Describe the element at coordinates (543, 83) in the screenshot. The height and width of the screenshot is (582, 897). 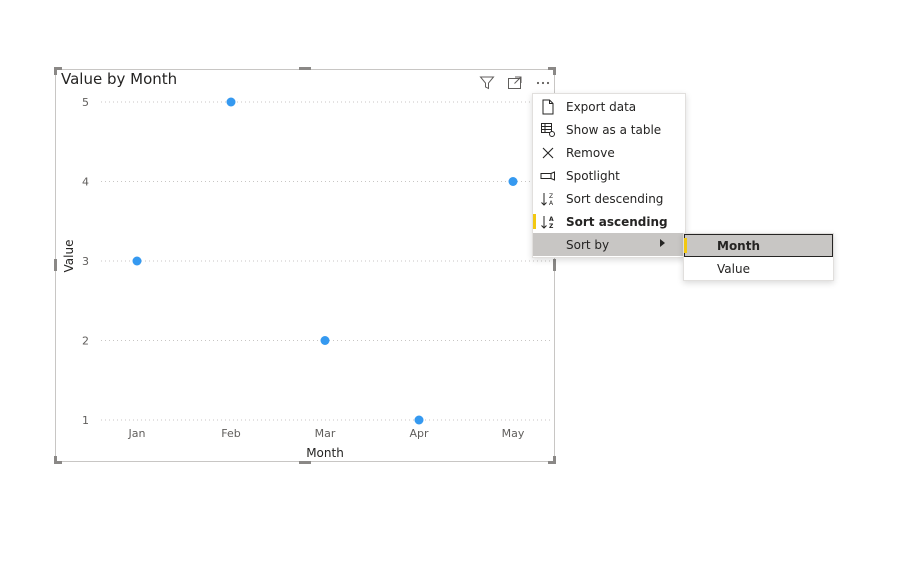
I see `more-options-icon` at that location.